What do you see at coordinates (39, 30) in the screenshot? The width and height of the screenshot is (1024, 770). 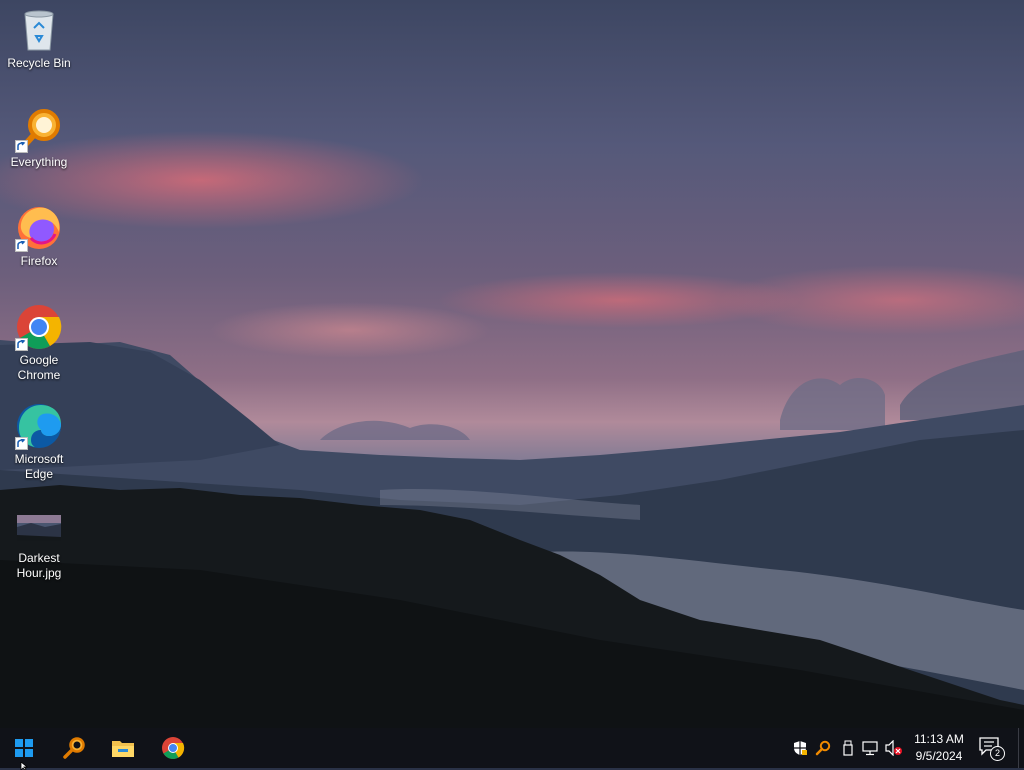 I see `recycle-bin-icon` at bounding box center [39, 30].